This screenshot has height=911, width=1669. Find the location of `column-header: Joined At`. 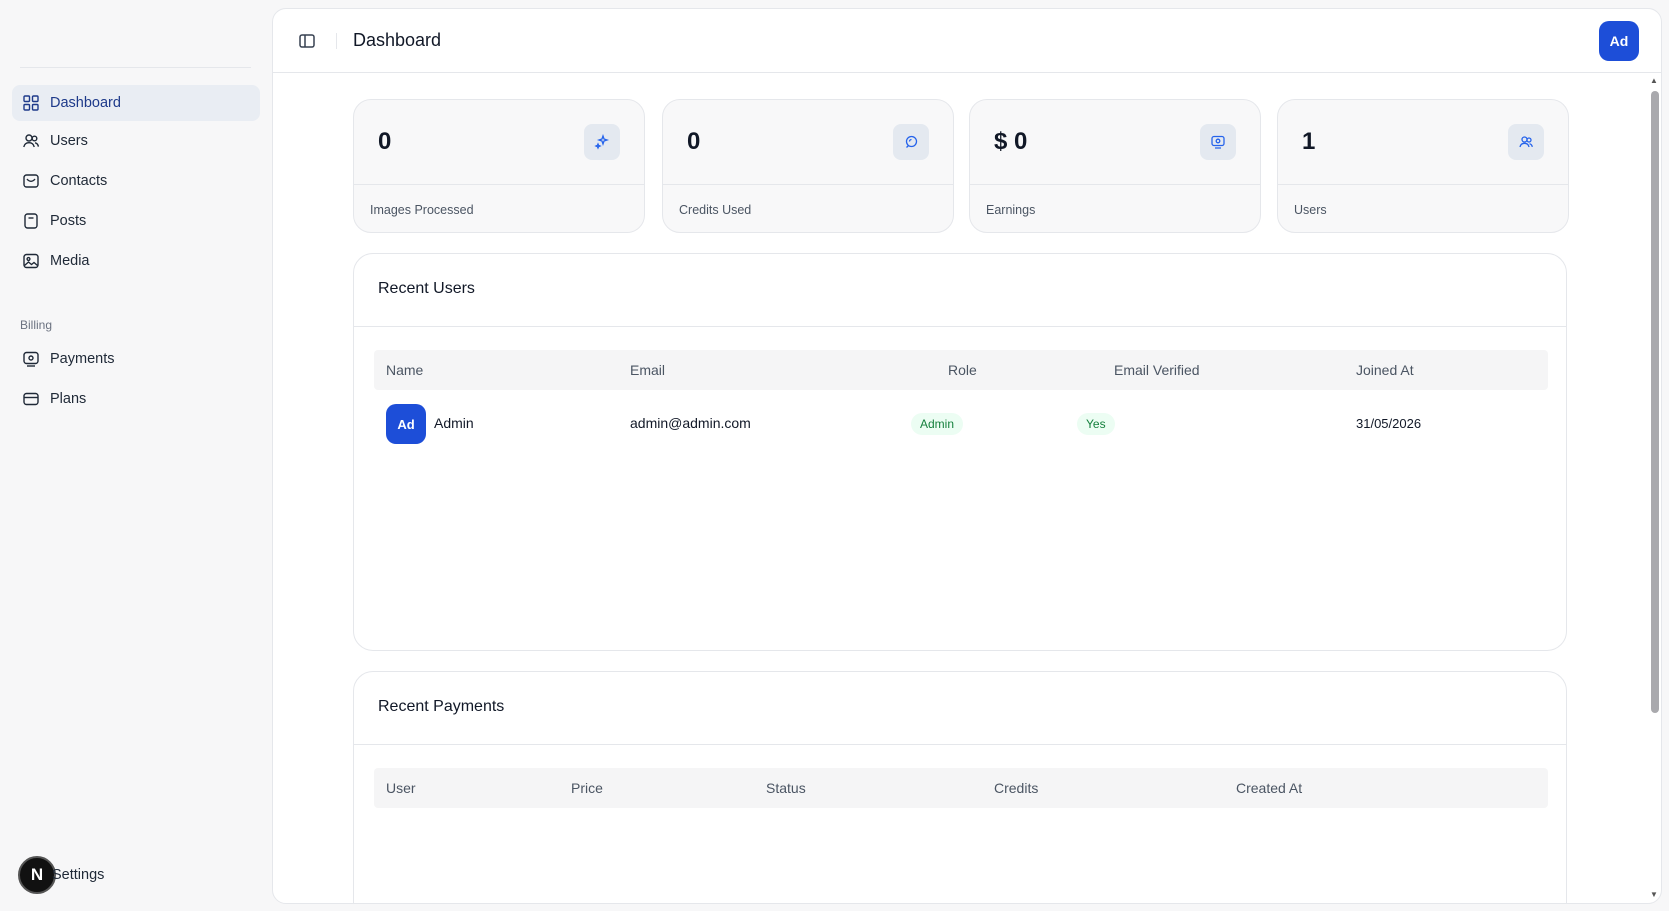

column-header: Joined At is located at coordinates (1385, 370).